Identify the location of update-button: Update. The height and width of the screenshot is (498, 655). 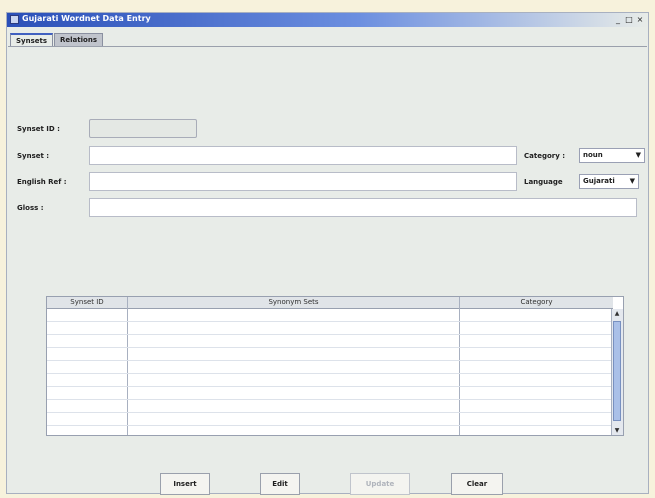
(380, 484).